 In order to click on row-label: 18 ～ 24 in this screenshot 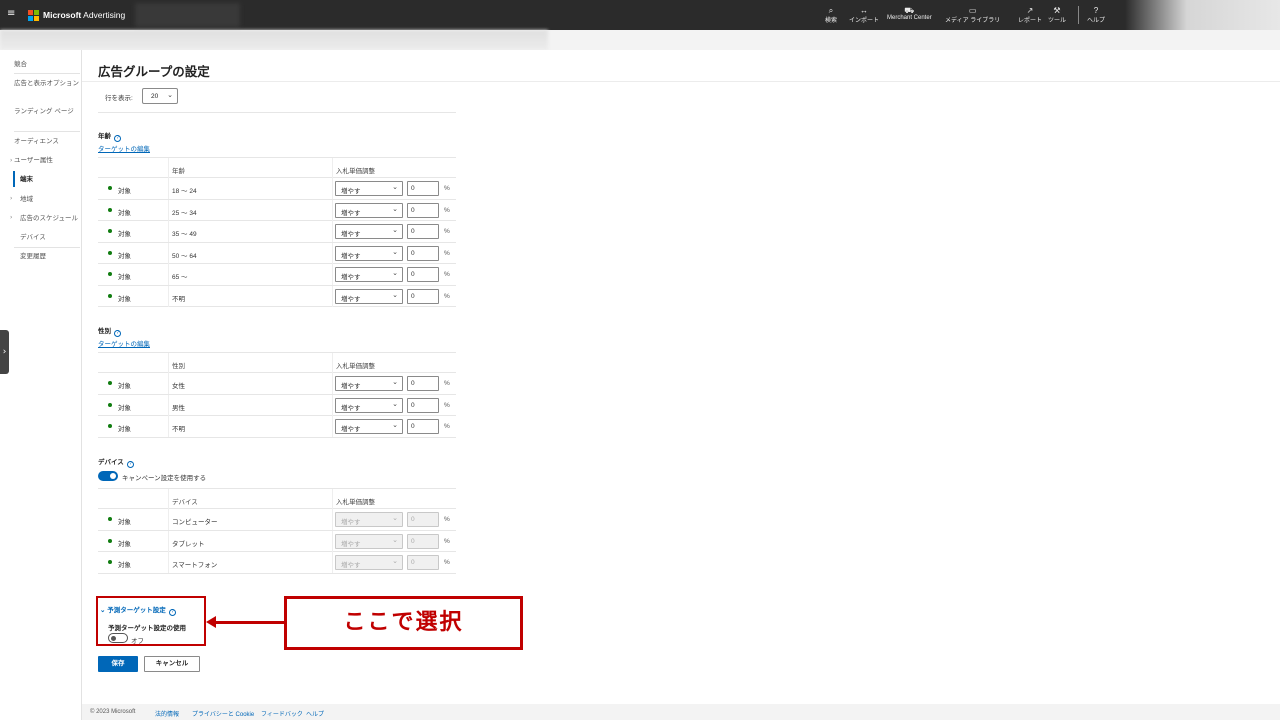, I will do `click(184, 191)`.